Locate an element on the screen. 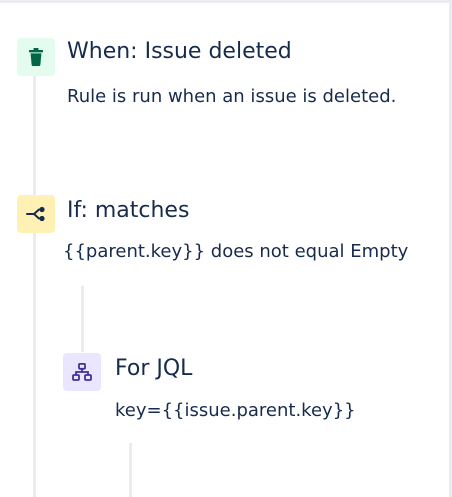  trash-icon is located at coordinates (36, 57).